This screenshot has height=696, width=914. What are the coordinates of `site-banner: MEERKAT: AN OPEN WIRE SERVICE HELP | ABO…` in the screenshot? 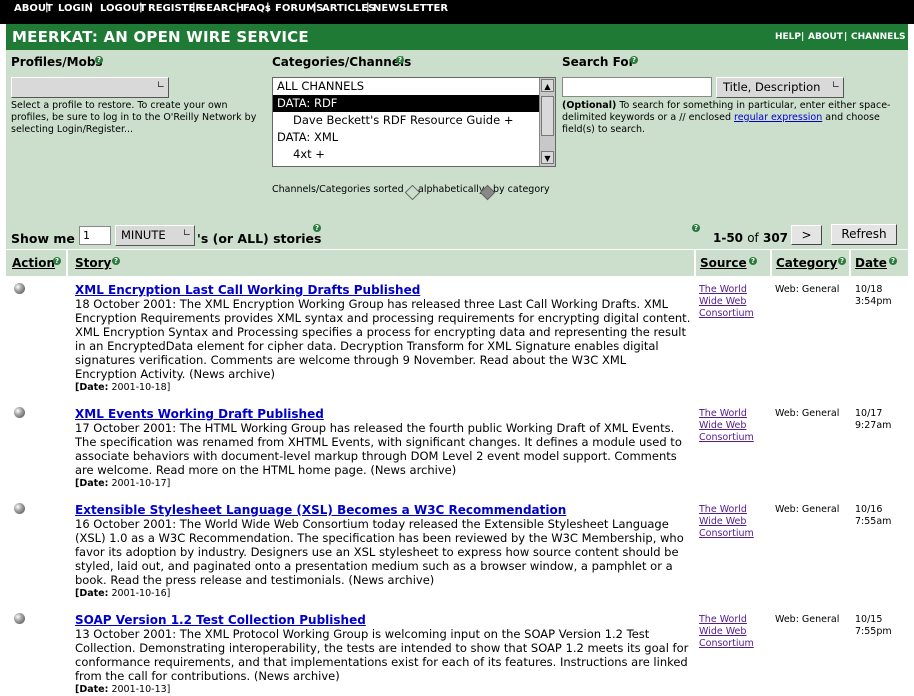 It's located at (457, 37).